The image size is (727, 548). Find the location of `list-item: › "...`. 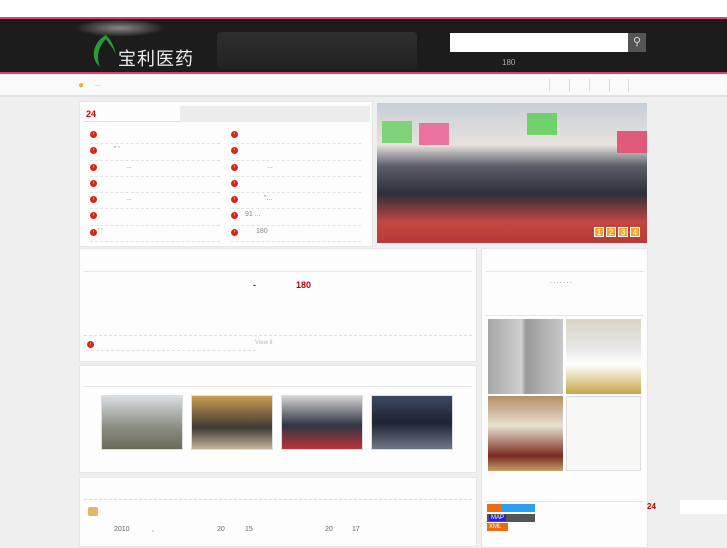

list-item: › "... is located at coordinates (296, 201).